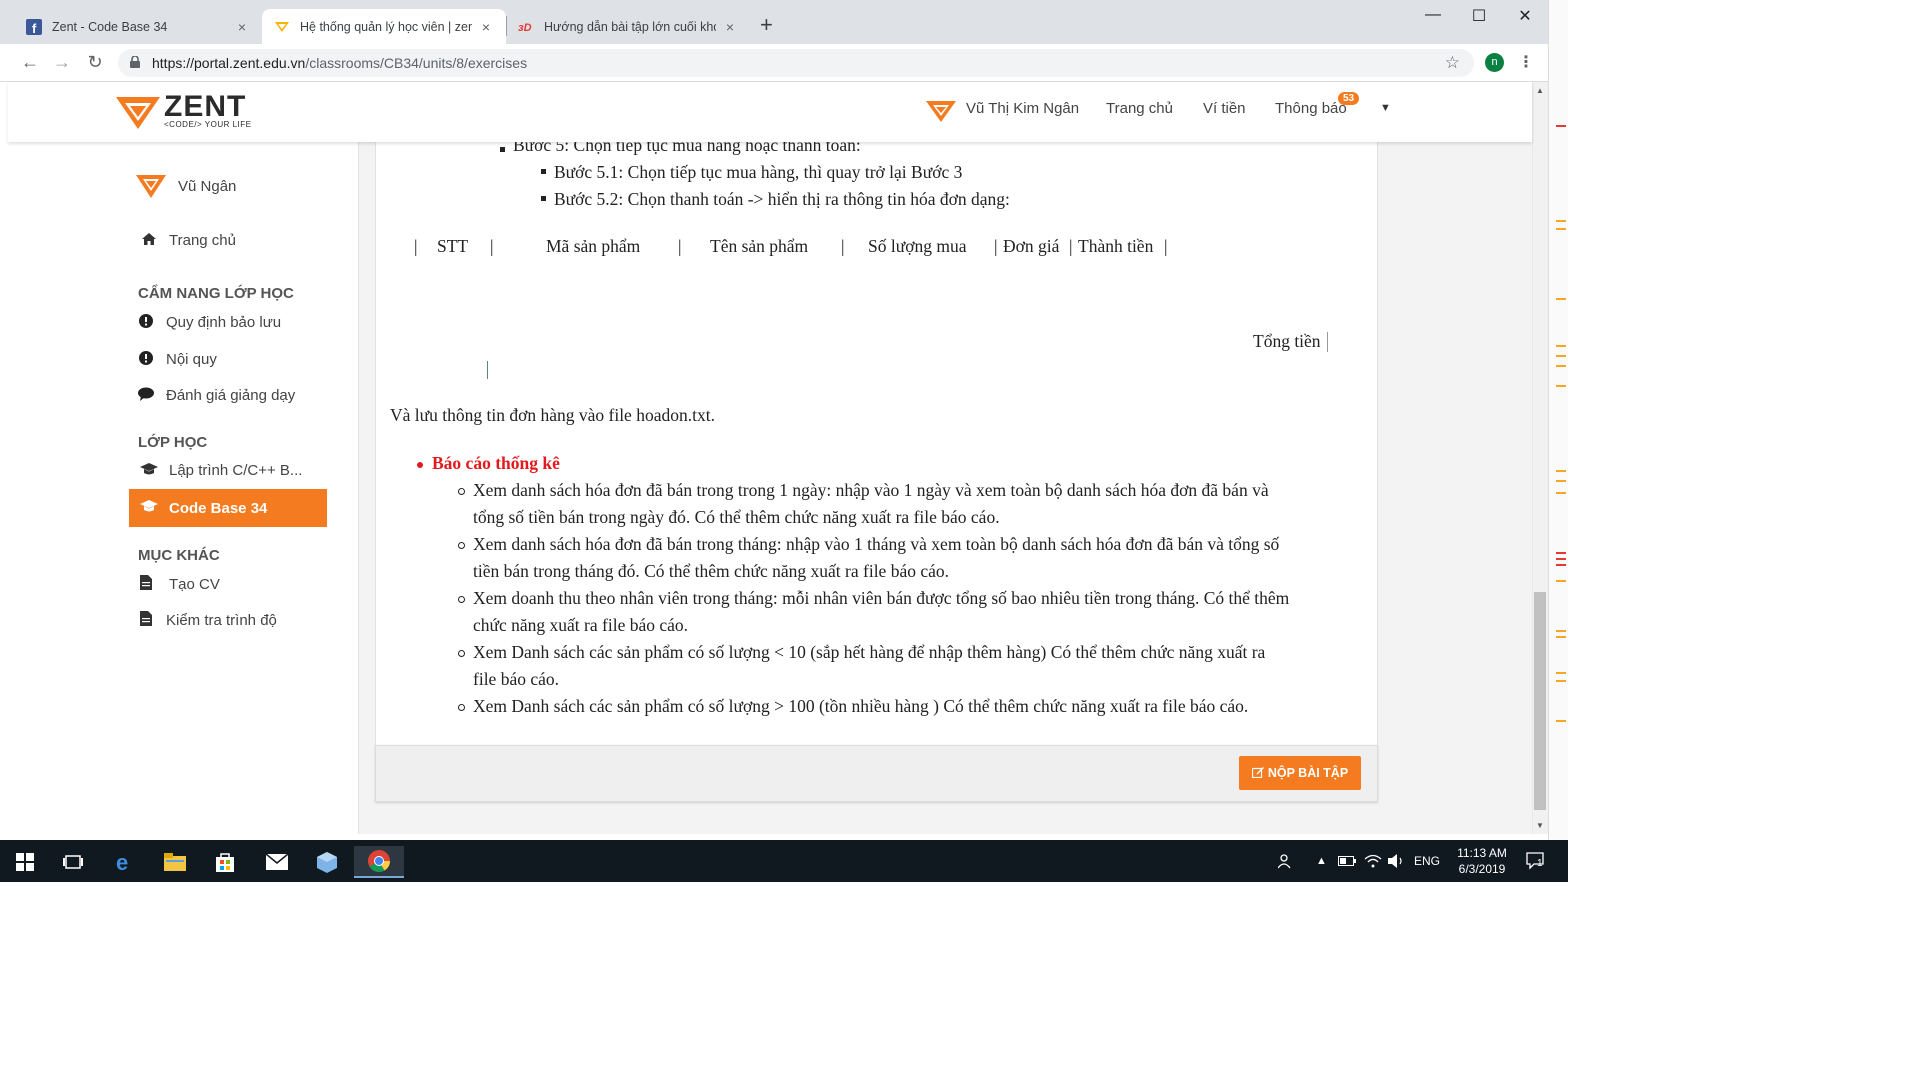  I want to click on sidebar-user: Vũ Ngân, so click(186, 186).